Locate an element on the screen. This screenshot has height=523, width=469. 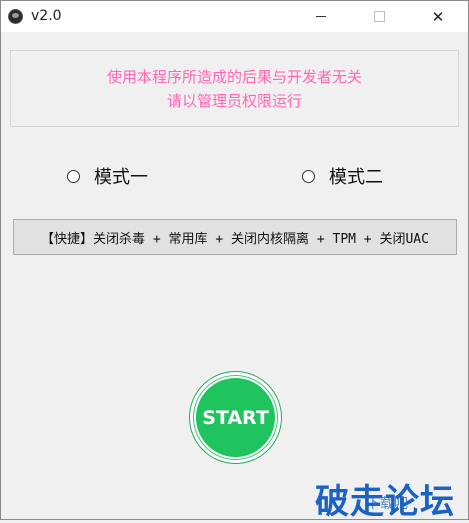
close-icon: ✕ is located at coordinates (438, 16).